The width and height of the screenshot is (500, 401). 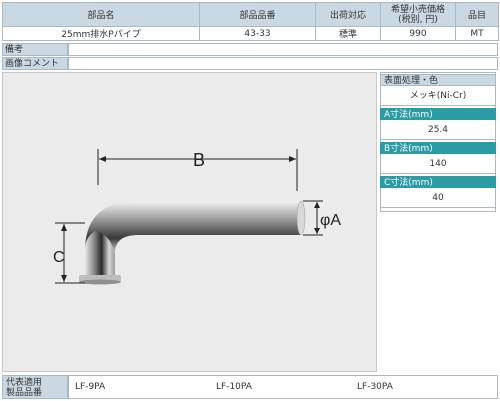 I want to click on spec-a: A寸法(mm) 25.4, so click(x=438, y=124).